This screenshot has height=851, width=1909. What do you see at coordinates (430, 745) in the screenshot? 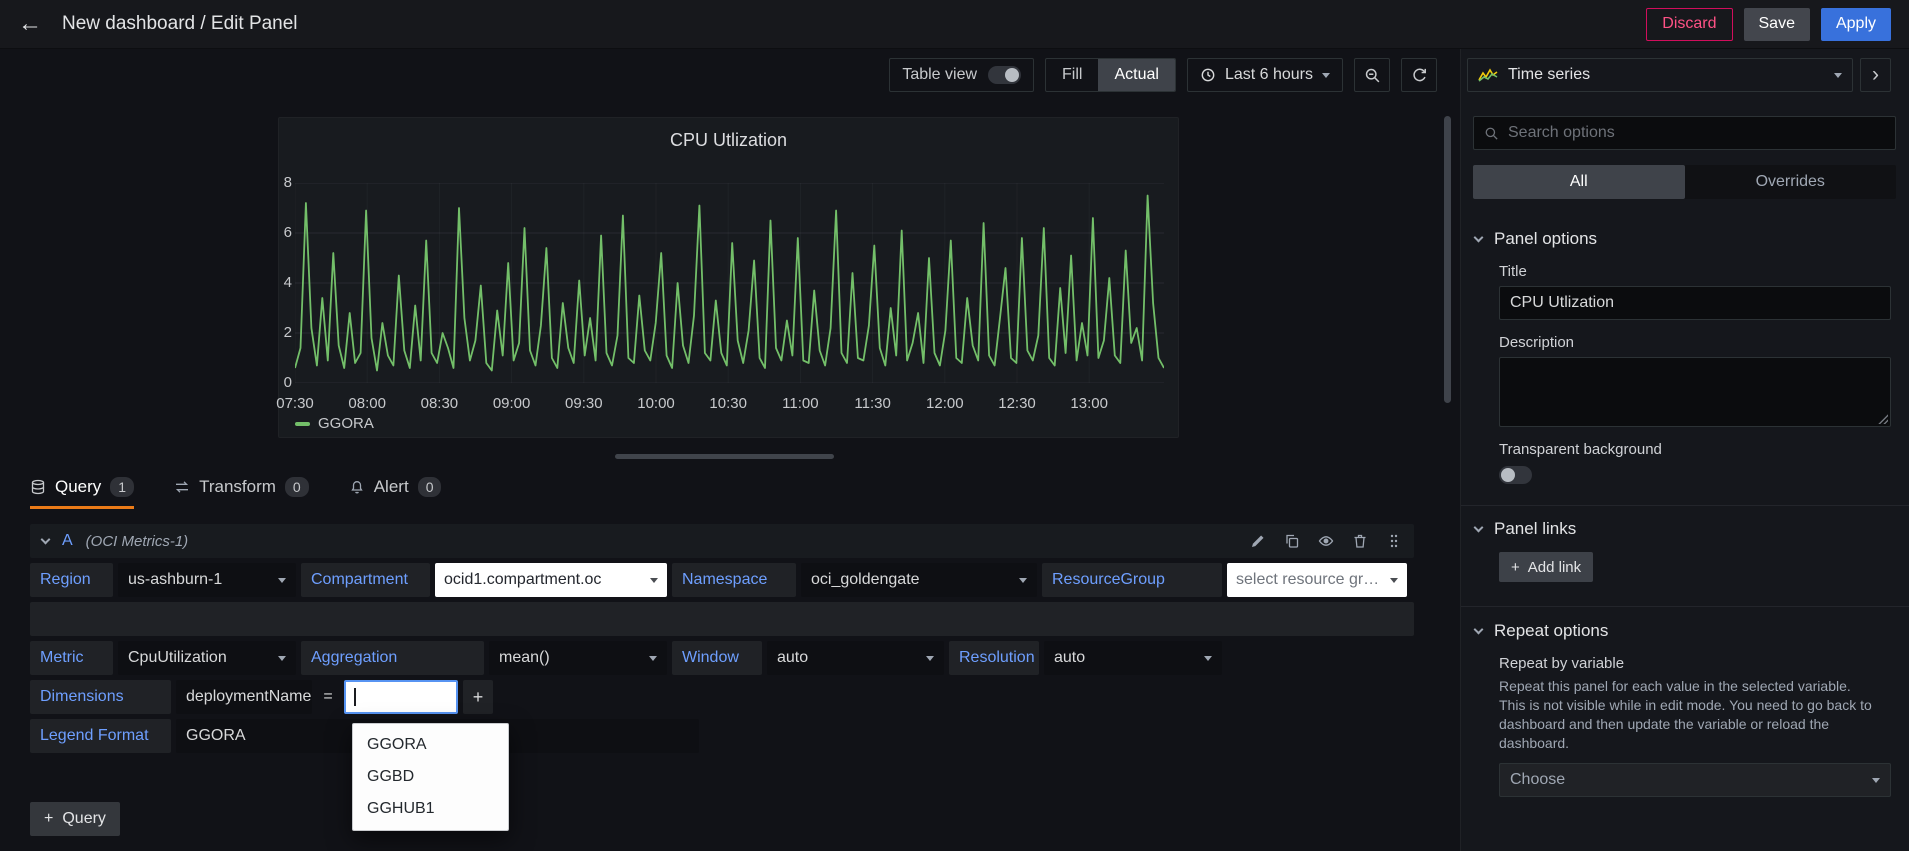
I see `dimension-option-ggora: GGORA` at bounding box center [430, 745].